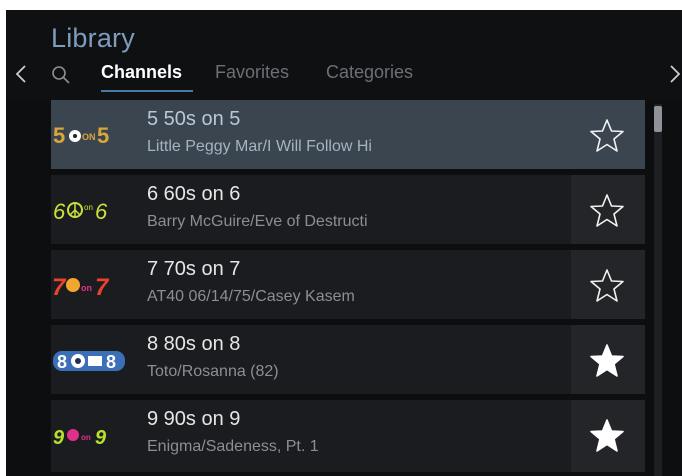  What do you see at coordinates (369, 72) in the screenshot?
I see `tab-categories: Categories` at bounding box center [369, 72].